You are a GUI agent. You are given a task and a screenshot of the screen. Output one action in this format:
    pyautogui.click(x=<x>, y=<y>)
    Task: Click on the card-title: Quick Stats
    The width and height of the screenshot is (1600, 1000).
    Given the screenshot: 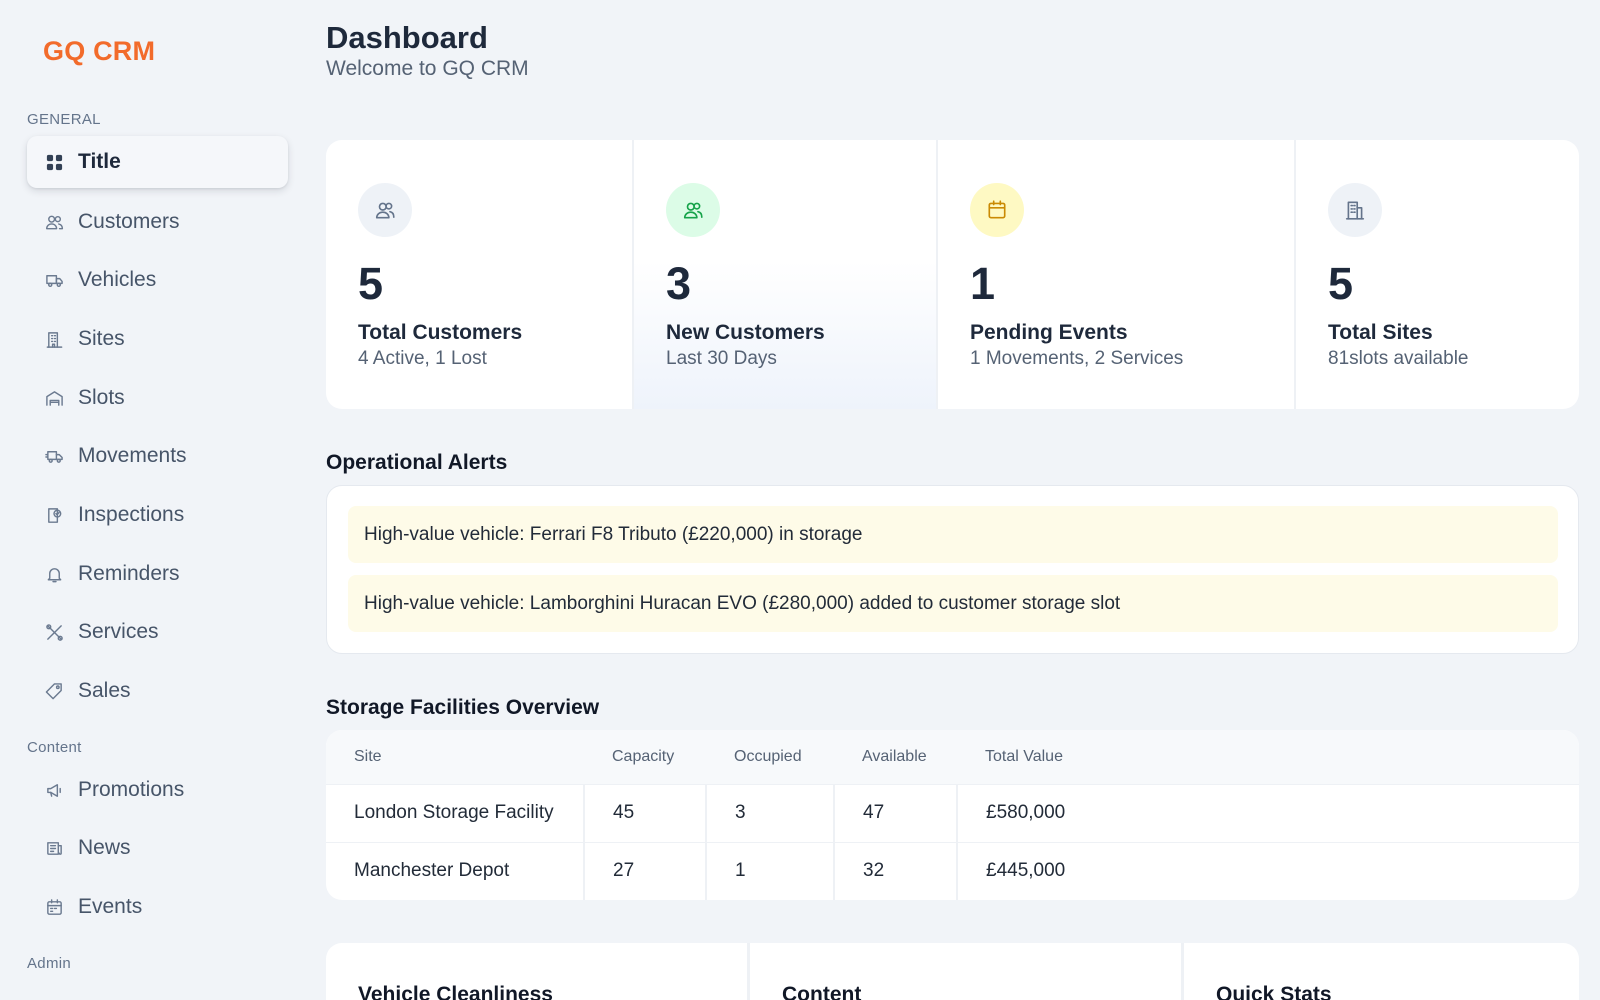 What is the action you would take?
    pyautogui.click(x=1274, y=991)
    